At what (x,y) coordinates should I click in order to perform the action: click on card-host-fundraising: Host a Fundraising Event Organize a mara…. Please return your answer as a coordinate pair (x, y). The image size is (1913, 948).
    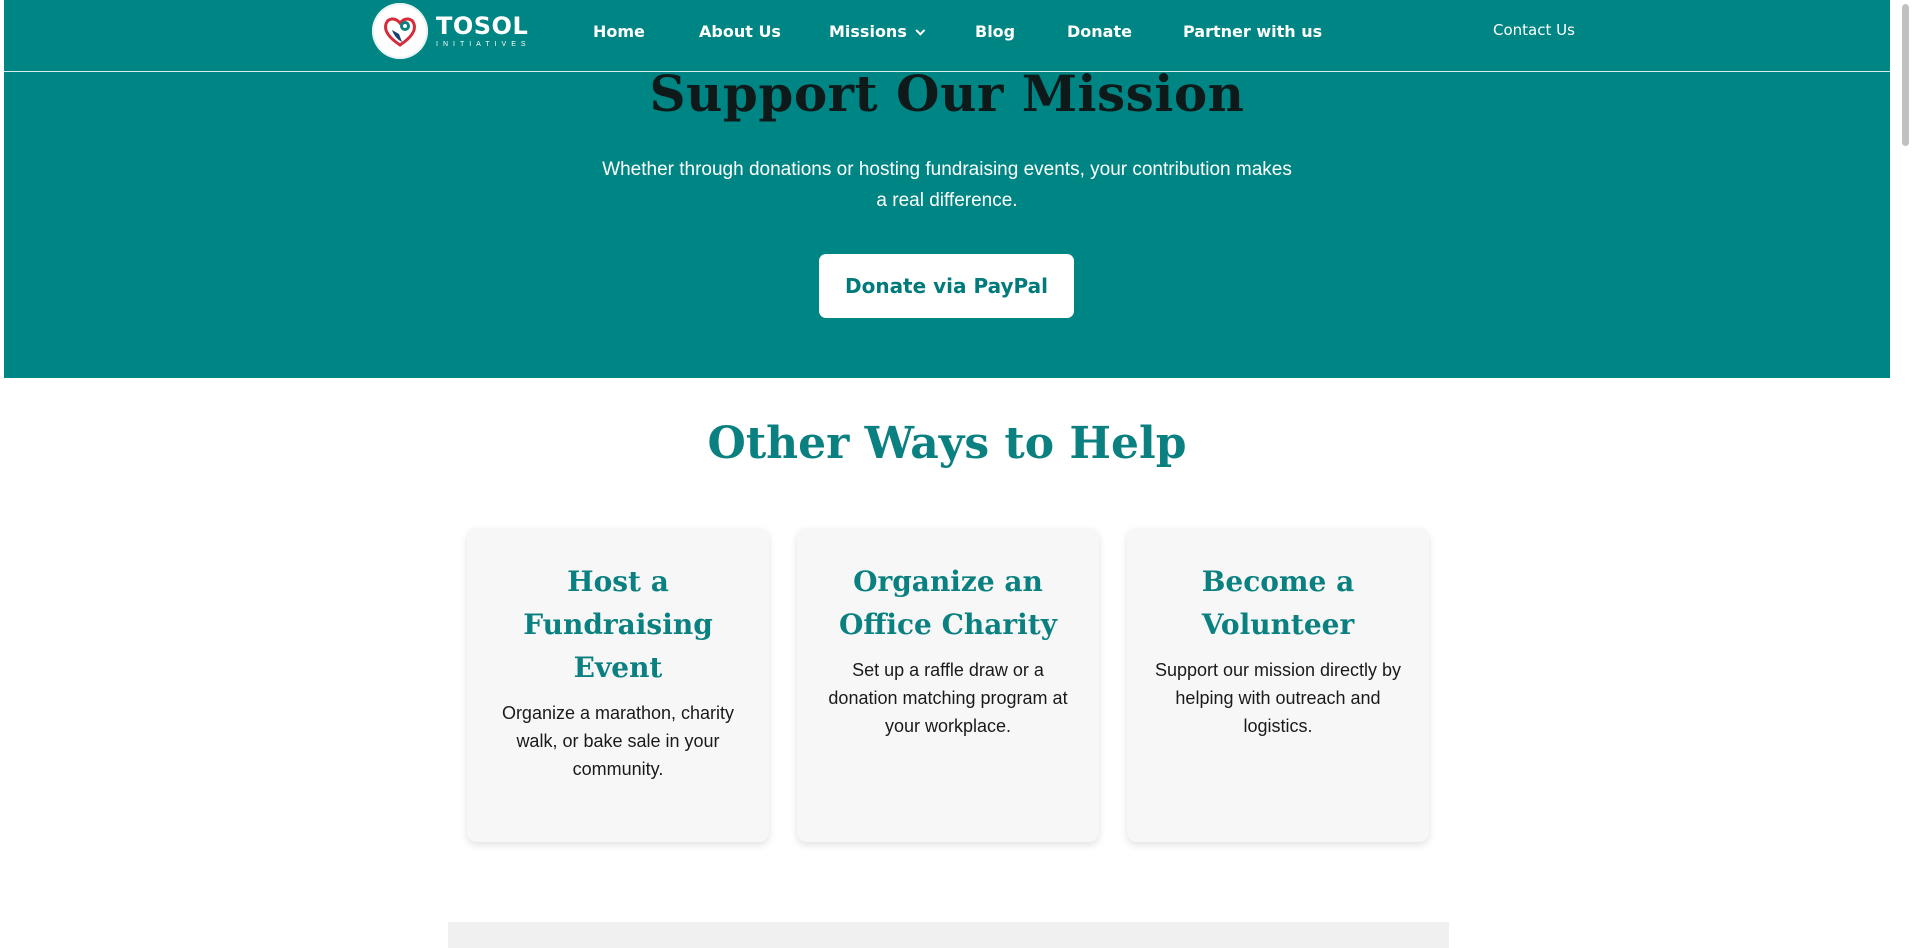
    Looking at the image, I should click on (618, 685).